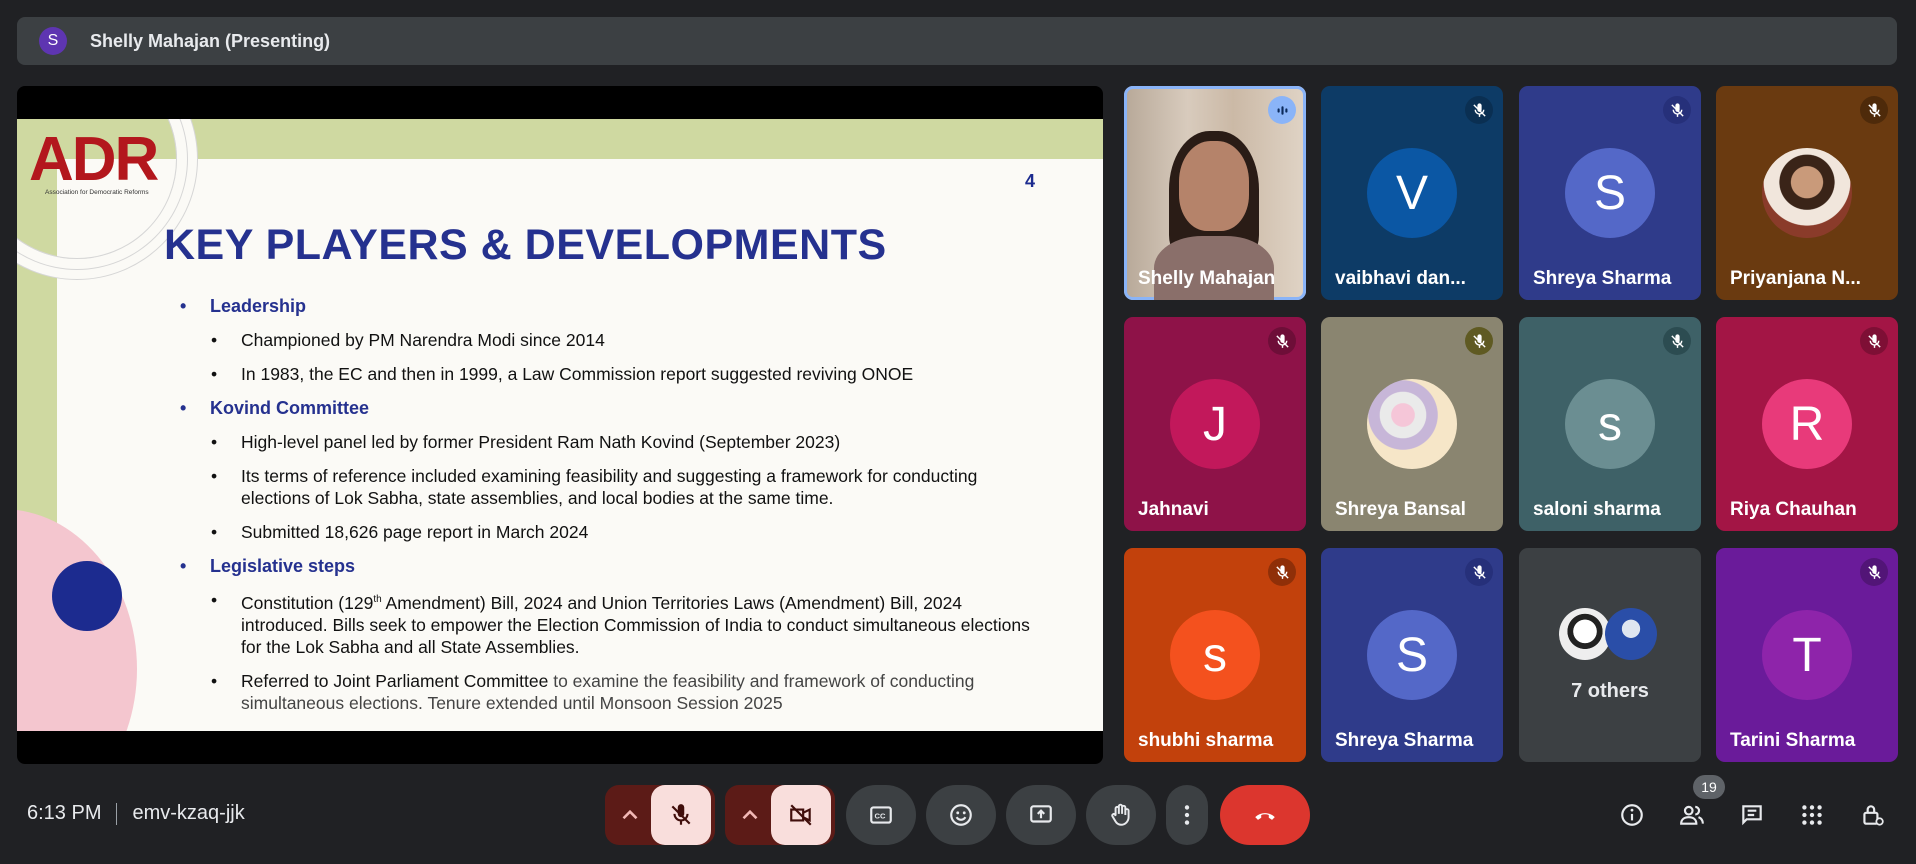  Describe the element at coordinates (1793, 740) in the screenshot. I see `participant-name: Tarini Sharma` at that location.